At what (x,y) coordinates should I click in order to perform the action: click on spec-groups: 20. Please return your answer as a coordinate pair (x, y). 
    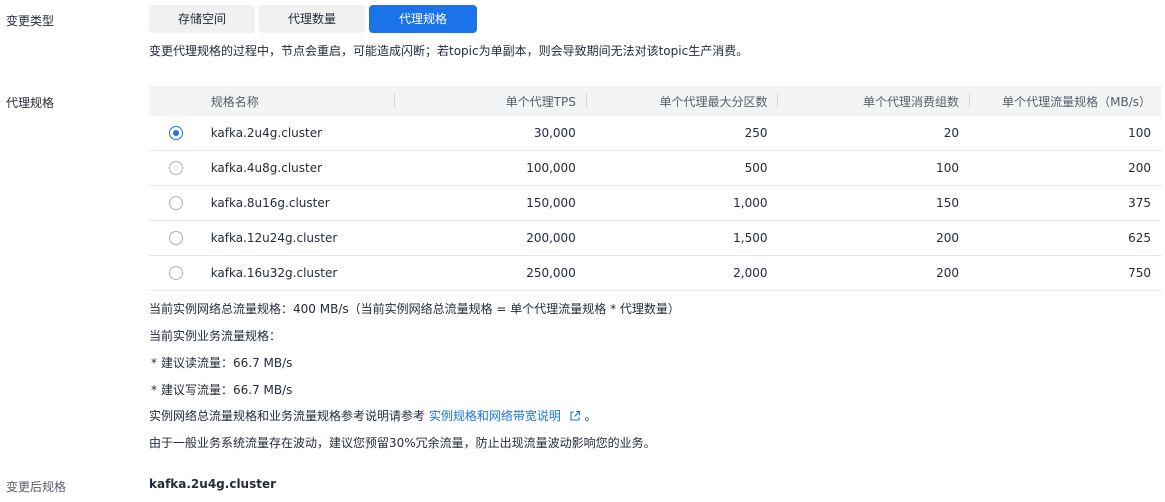
    Looking at the image, I should click on (873, 133).